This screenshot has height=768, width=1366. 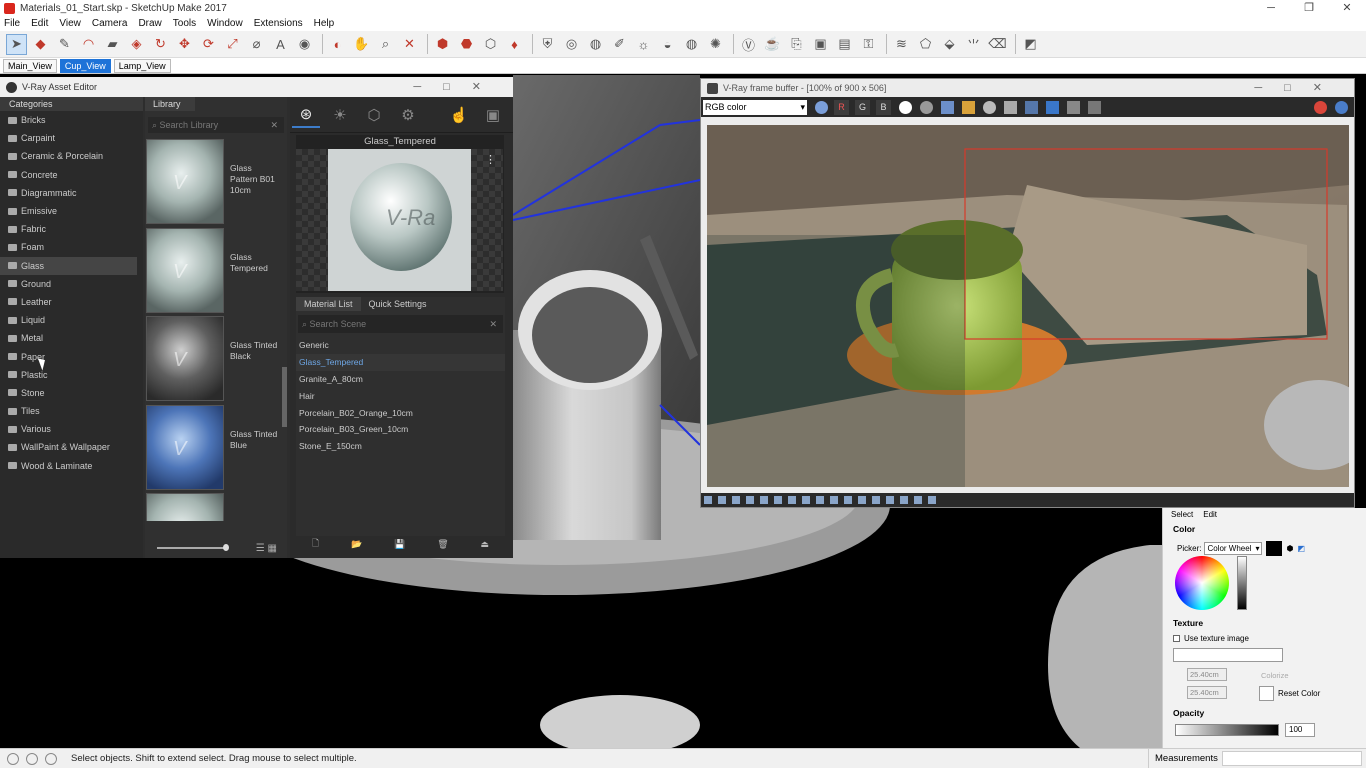 What do you see at coordinates (400, 429) in the screenshot?
I see `material-list-item: Porcelain_B03_Green_10cm` at bounding box center [400, 429].